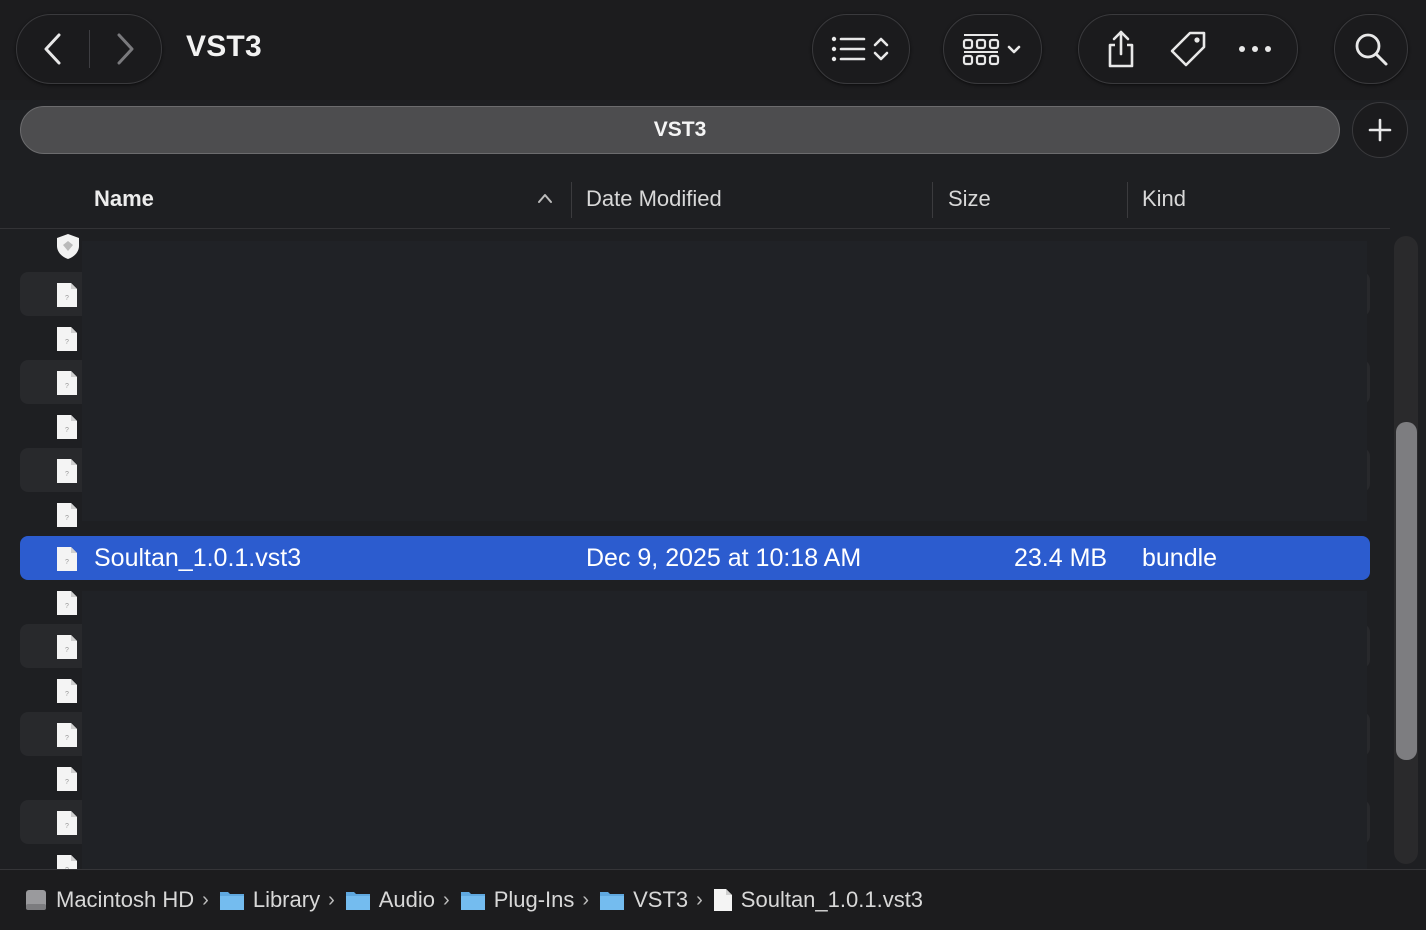 The width and height of the screenshot is (1426, 930). I want to click on breadcrumb-item-soultan: Soultan_1.0.1.vst3, so click(818, 900).